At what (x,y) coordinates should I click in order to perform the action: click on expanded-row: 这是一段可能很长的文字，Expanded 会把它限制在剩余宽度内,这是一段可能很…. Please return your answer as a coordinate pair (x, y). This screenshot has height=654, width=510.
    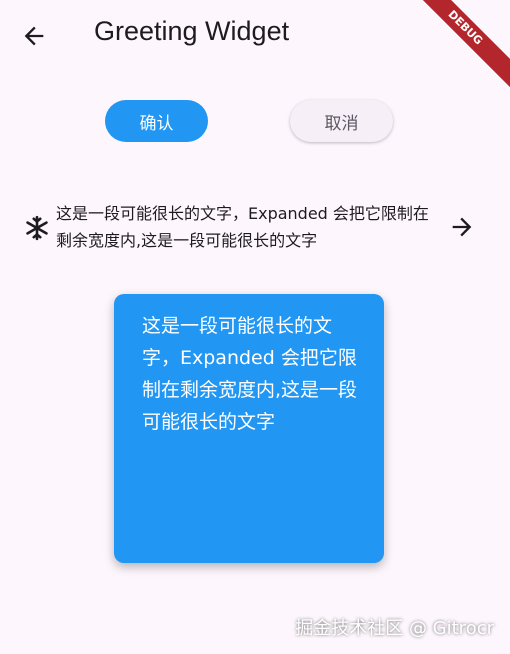
    Looking at the image, I should click on (252, 227).